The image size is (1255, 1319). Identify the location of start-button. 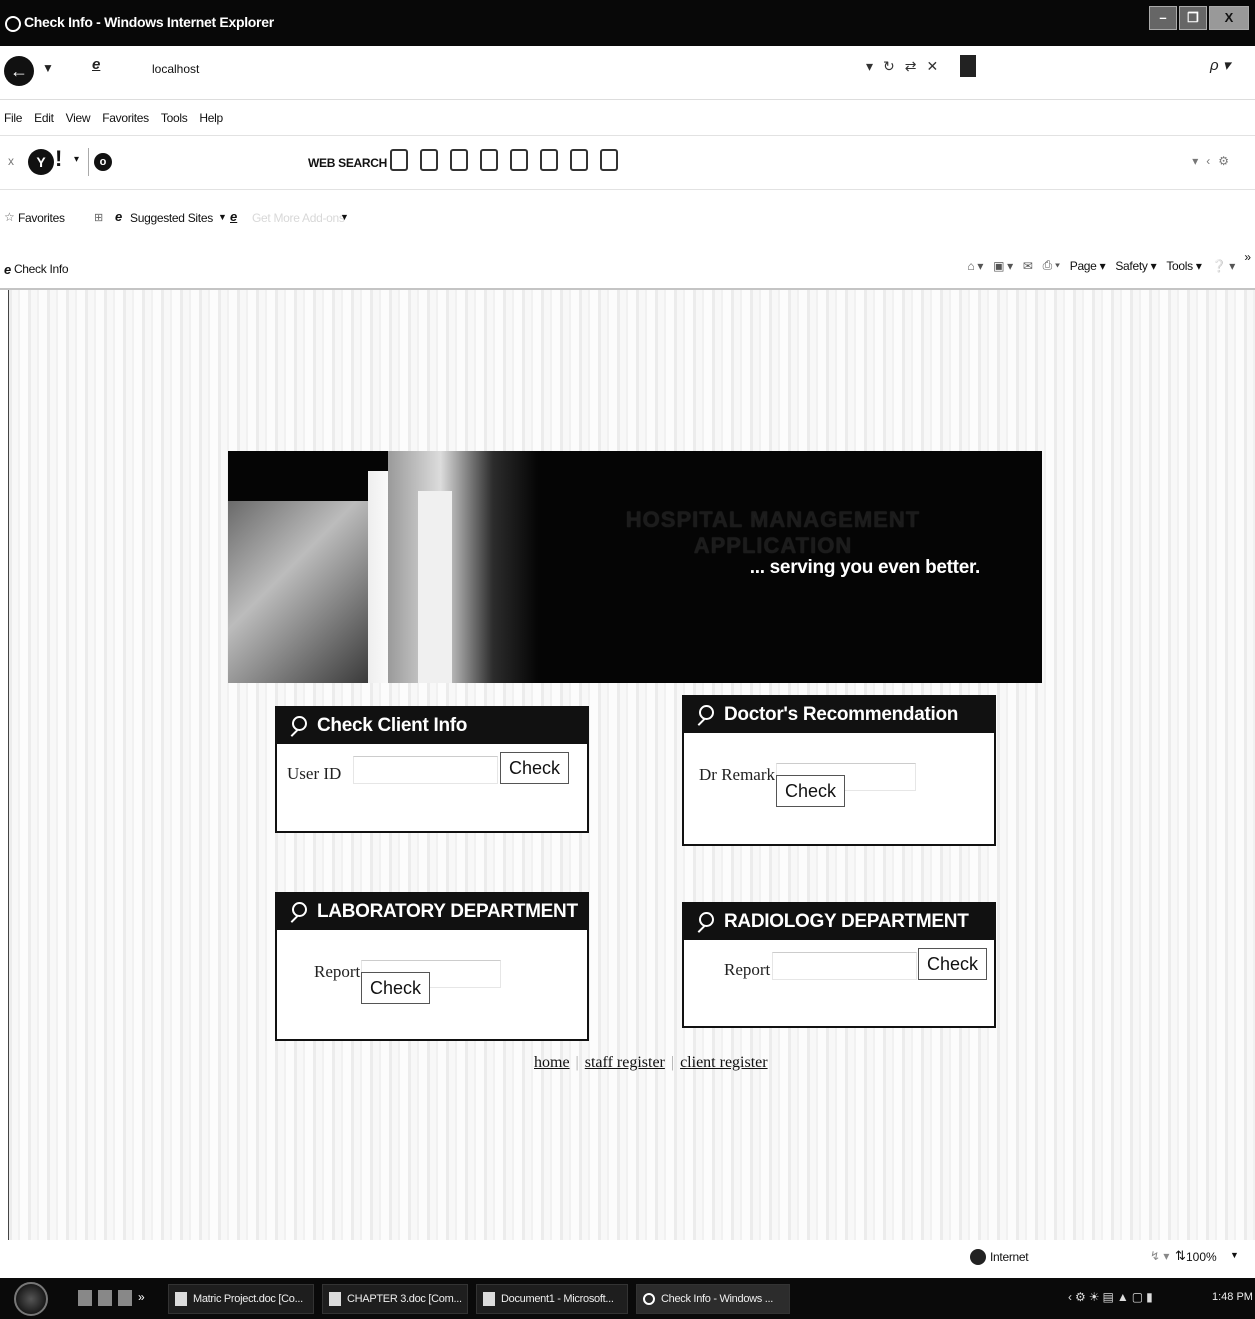
(31, 1299).